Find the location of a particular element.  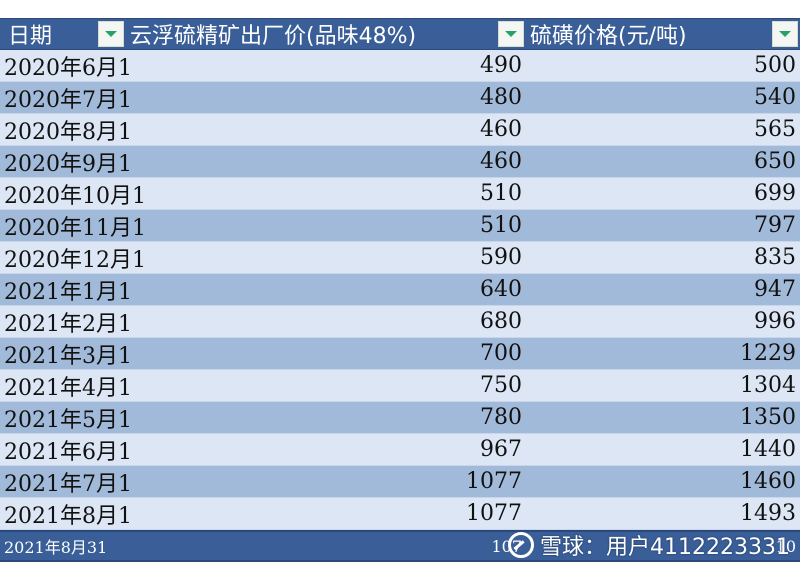

cell-pyrite-price: 967 is located at coordinates (339, 449).